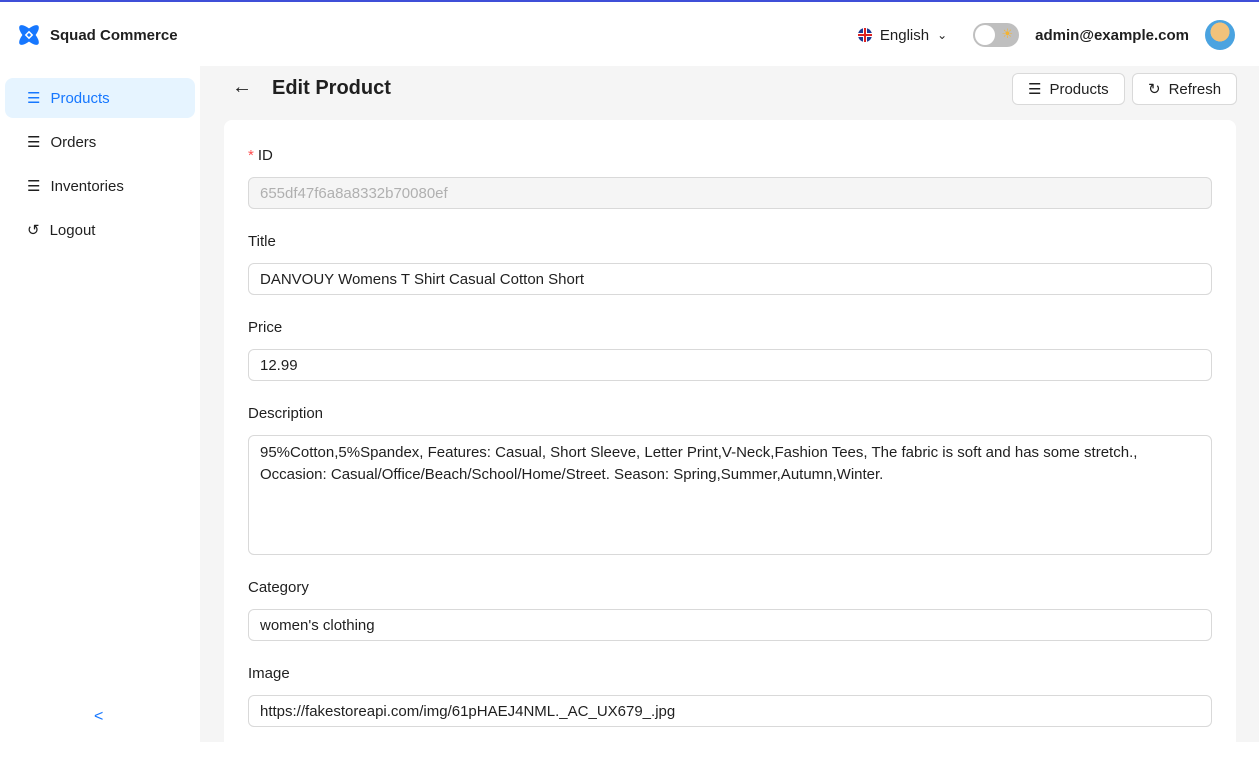 The image size is (1259, 760). Describe the element at coordinates (73, 142) in the screenshot. I see `sidebar-item-label: Orders` at that location.